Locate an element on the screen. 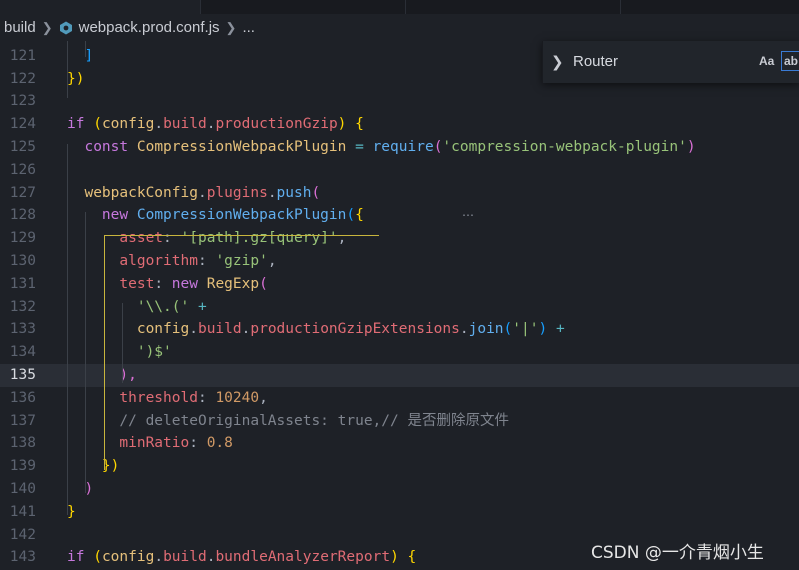 Image resolution: width=799 pixels, height=570 pixels. code-line: 132 '\\.(' + is located at coordinates (399, 307).